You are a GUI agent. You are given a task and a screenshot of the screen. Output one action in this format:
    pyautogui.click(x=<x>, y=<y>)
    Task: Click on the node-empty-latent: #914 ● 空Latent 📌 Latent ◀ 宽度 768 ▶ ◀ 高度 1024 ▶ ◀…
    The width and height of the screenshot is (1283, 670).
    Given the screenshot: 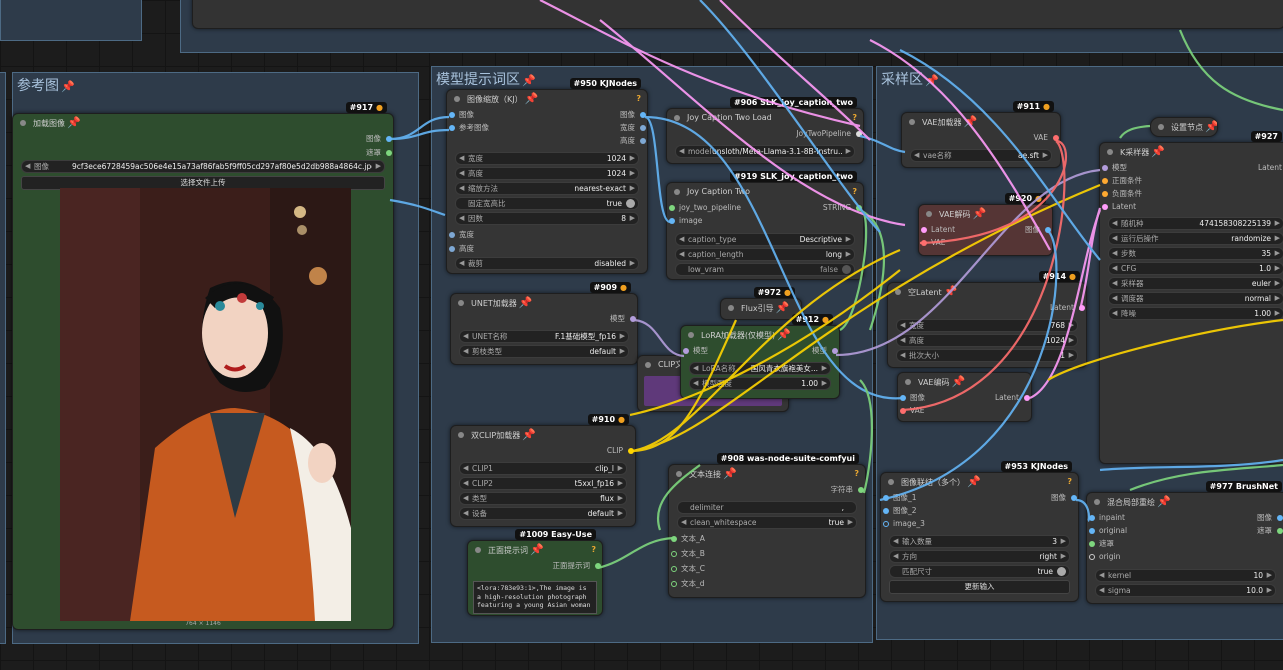 What is the action you would take?
    pyautogui.click(x=987, y=319)
    